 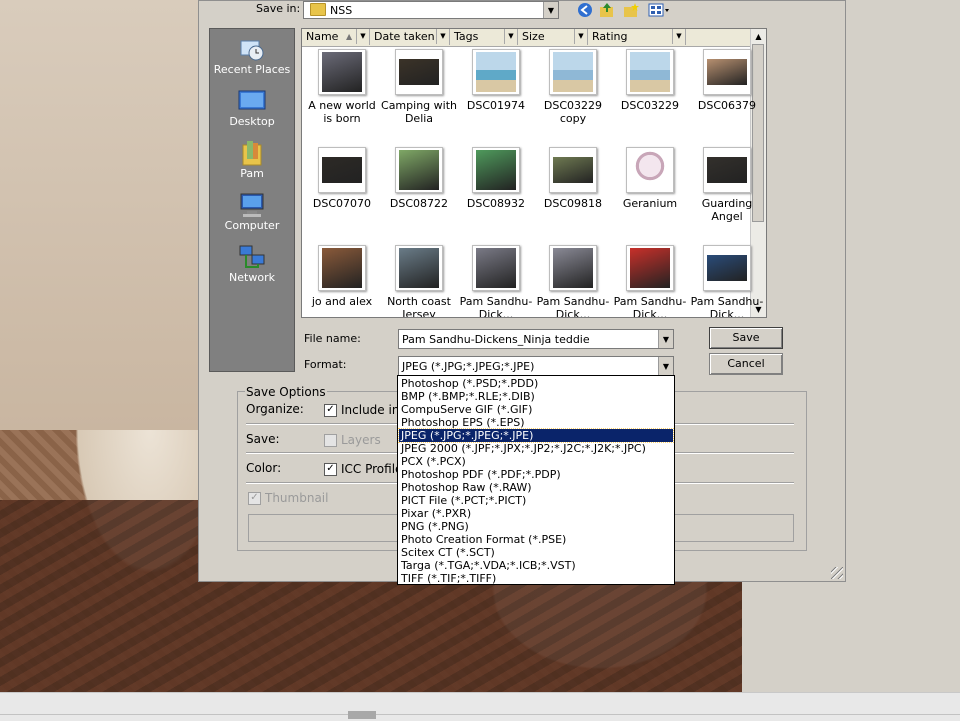 What do you see at coordinates (536, 409) in the screenshot?
I see `format-option: CompuServe GIF (*.GIF)` at bounding box center [536, 409].